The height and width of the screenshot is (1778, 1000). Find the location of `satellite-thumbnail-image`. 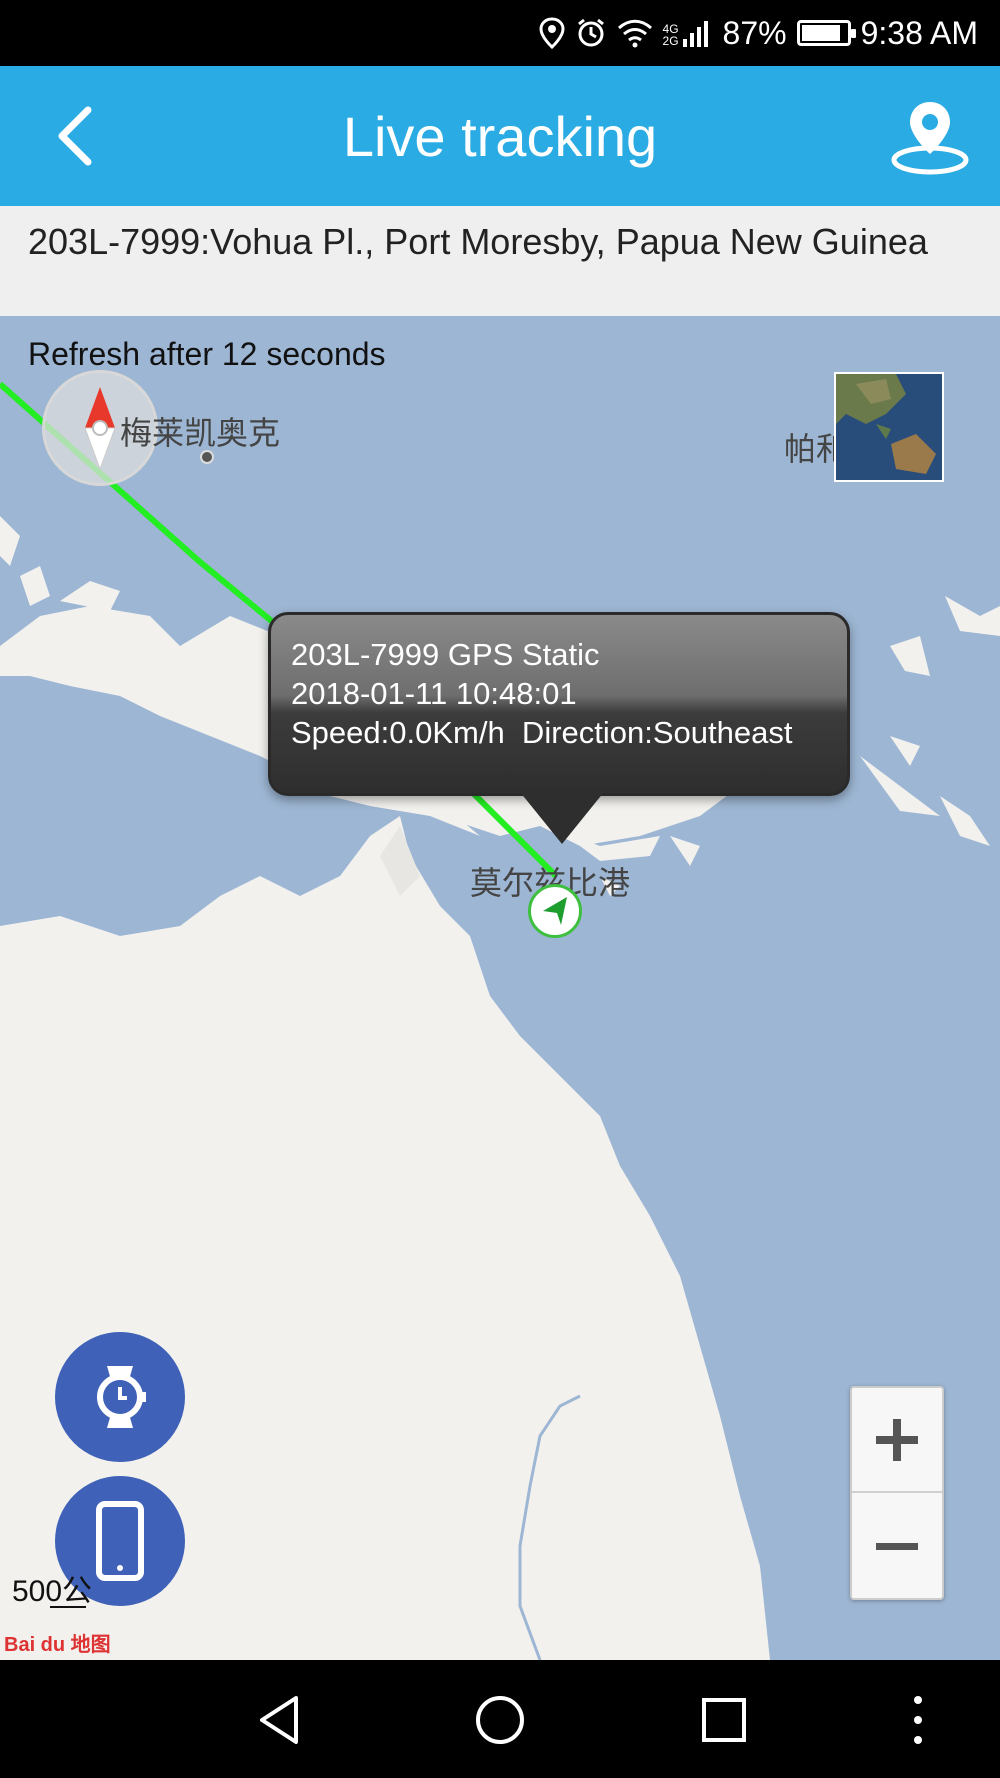

satellite-thumbnail-image is located at coordinates (889, 427).